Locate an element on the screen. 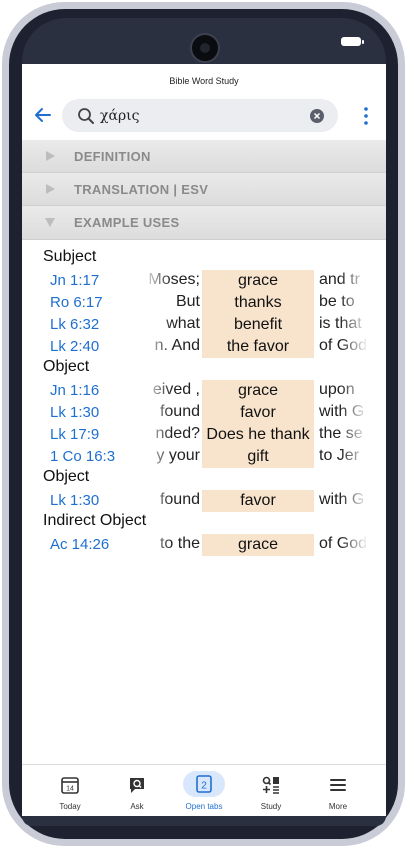 The image size is (411, 850). group-label: Subject is located at coordinates (70, 256).